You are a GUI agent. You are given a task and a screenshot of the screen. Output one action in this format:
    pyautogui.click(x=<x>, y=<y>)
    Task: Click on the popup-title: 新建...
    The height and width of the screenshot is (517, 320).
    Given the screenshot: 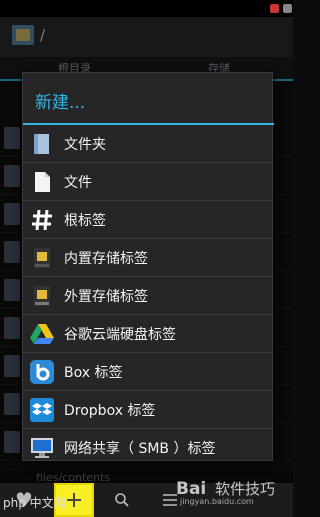 What is the action you would take?
    pyautogui.click(x=60, y=103)
    